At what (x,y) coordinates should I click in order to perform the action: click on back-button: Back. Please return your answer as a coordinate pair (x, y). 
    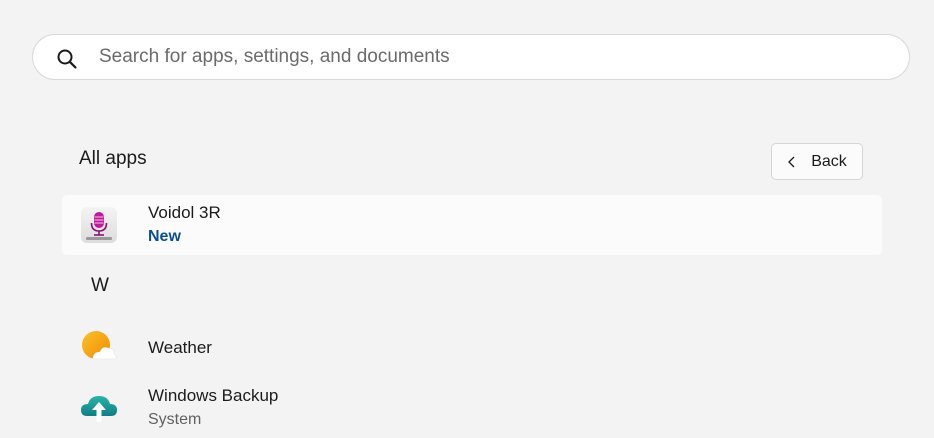
    Looking at the image, I should click on (817, 161).